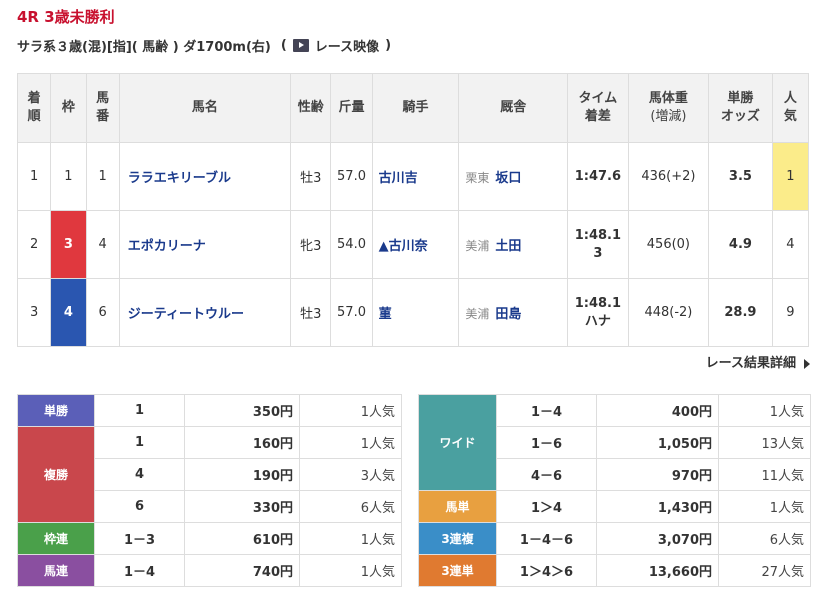 The image size is (827, 589). I want to click on payout-row: 馬単 1＞4 1,430円 1人気, so click(614, 506).